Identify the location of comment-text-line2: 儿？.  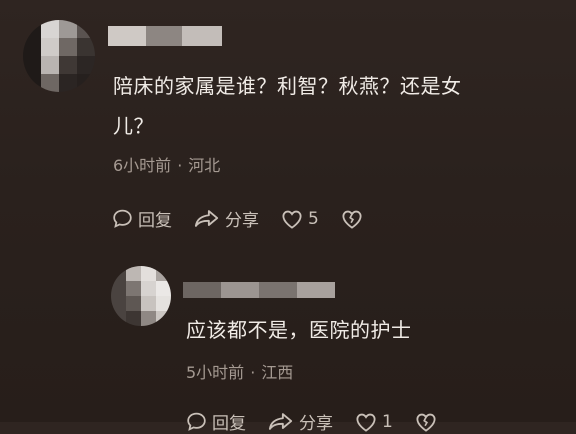
(133, 126).